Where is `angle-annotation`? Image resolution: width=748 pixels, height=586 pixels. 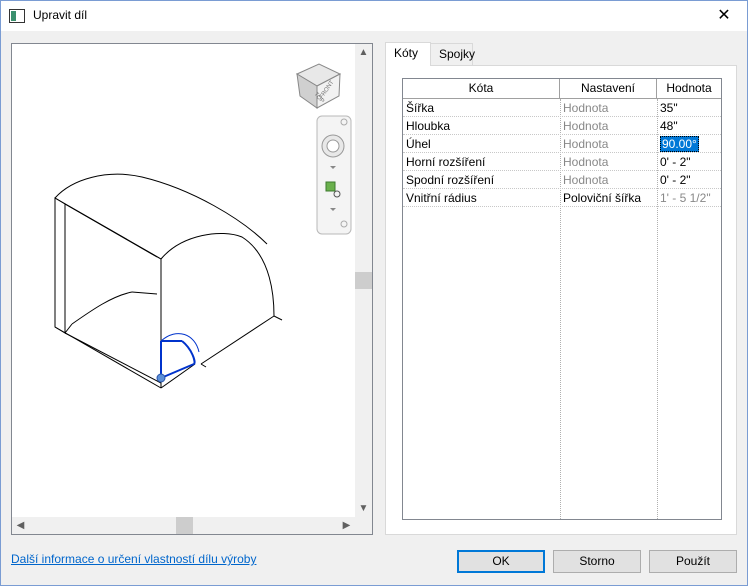
angle-annotation is located at coordinates (180, 356).